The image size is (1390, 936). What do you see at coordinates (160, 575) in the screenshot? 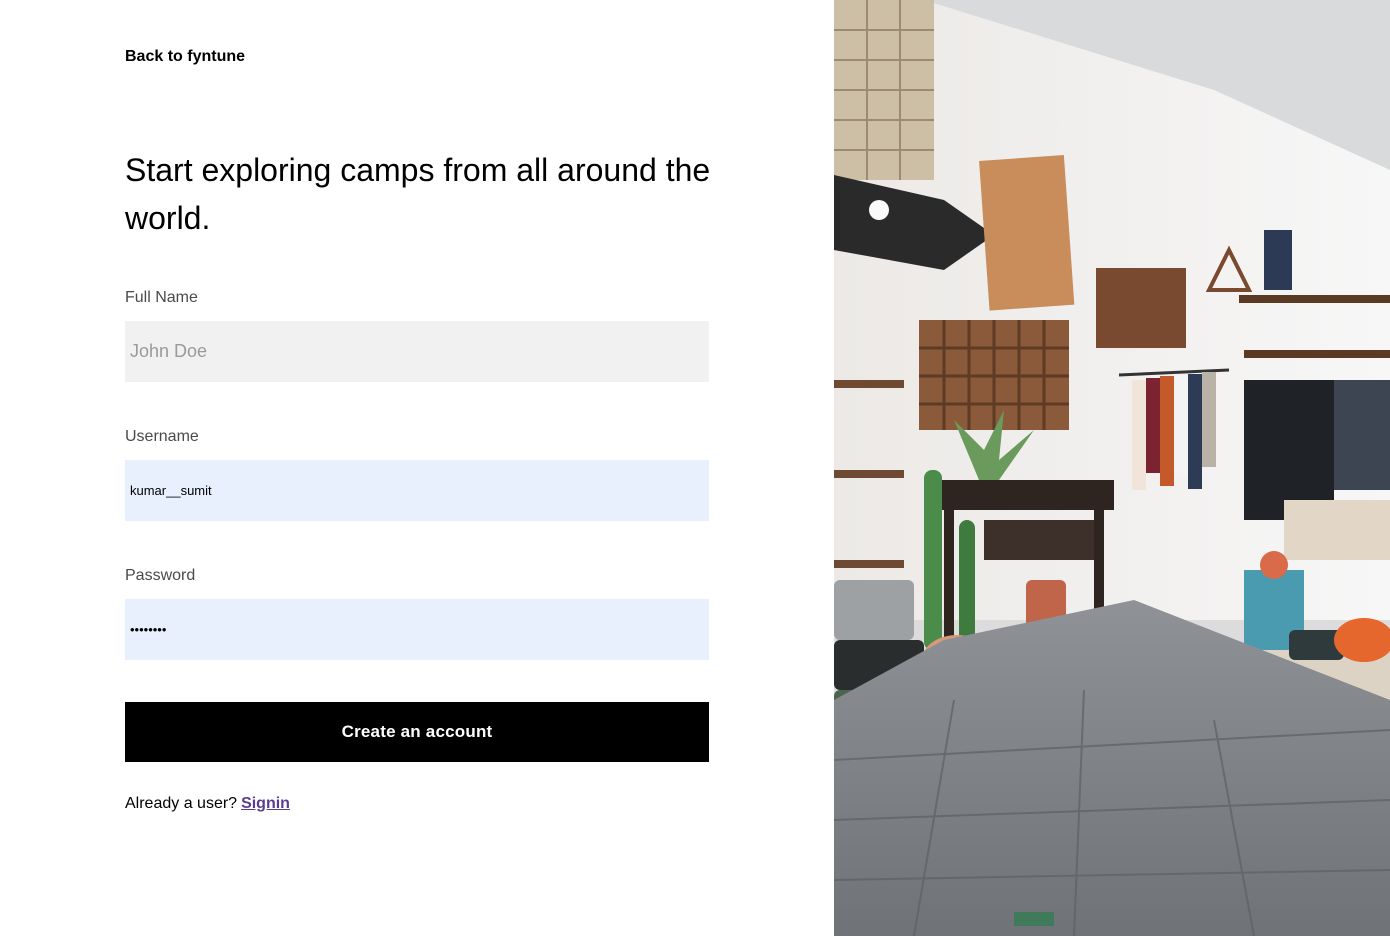
I see `password-label: Password` at bounding box center [160, 575].